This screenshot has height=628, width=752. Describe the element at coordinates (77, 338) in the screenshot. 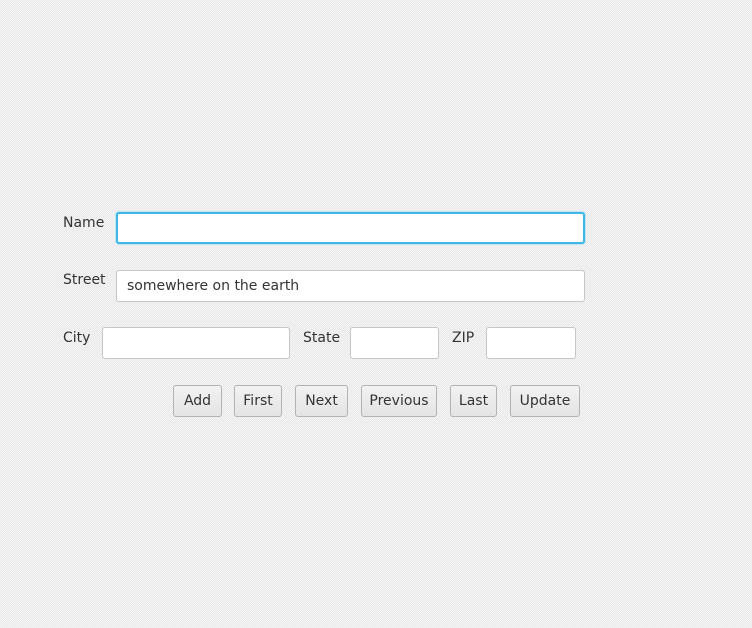

I see `city-label: City` at that location.